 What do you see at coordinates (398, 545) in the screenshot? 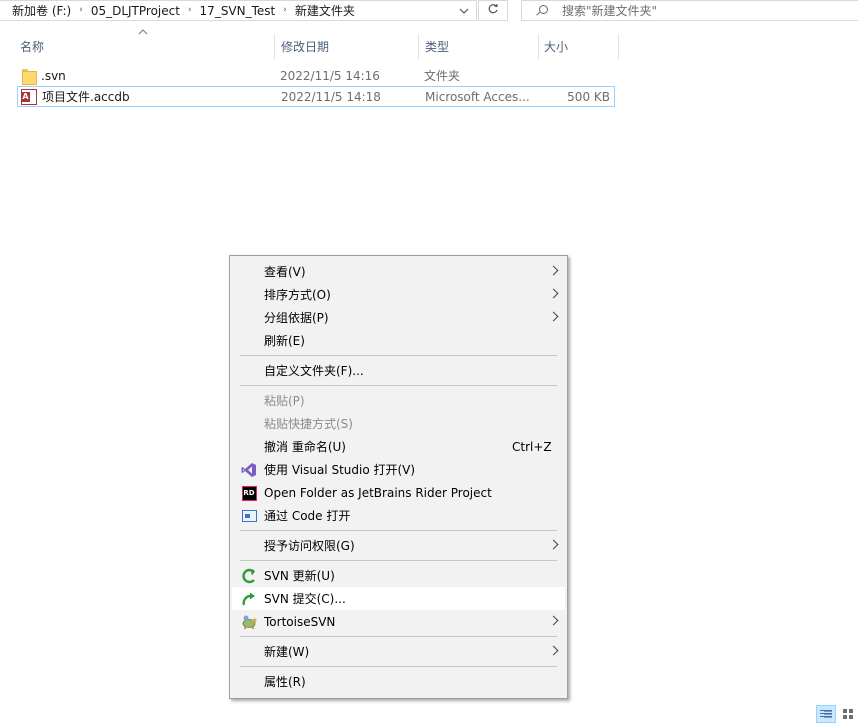
I see `menu-item-grant-access: 授予访问权限(G)` at bounding box center [398, 545].